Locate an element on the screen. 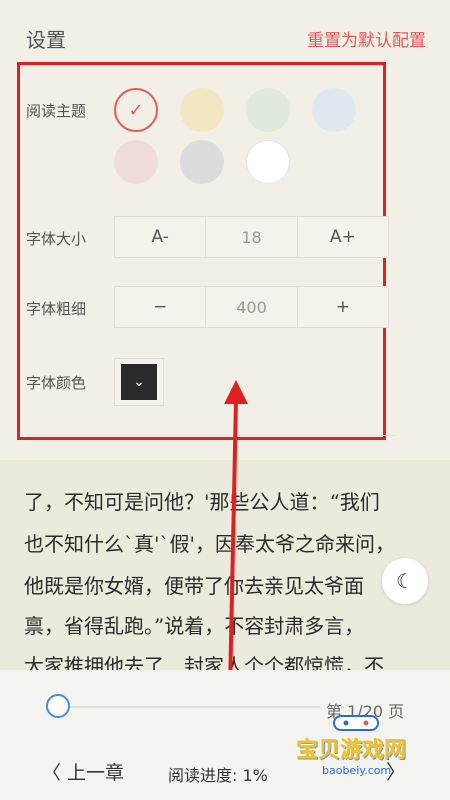 The height and width of the screenshot is (800, 450). watermark-text: 宝贝游戏网 is located at coordinates (351, 750).